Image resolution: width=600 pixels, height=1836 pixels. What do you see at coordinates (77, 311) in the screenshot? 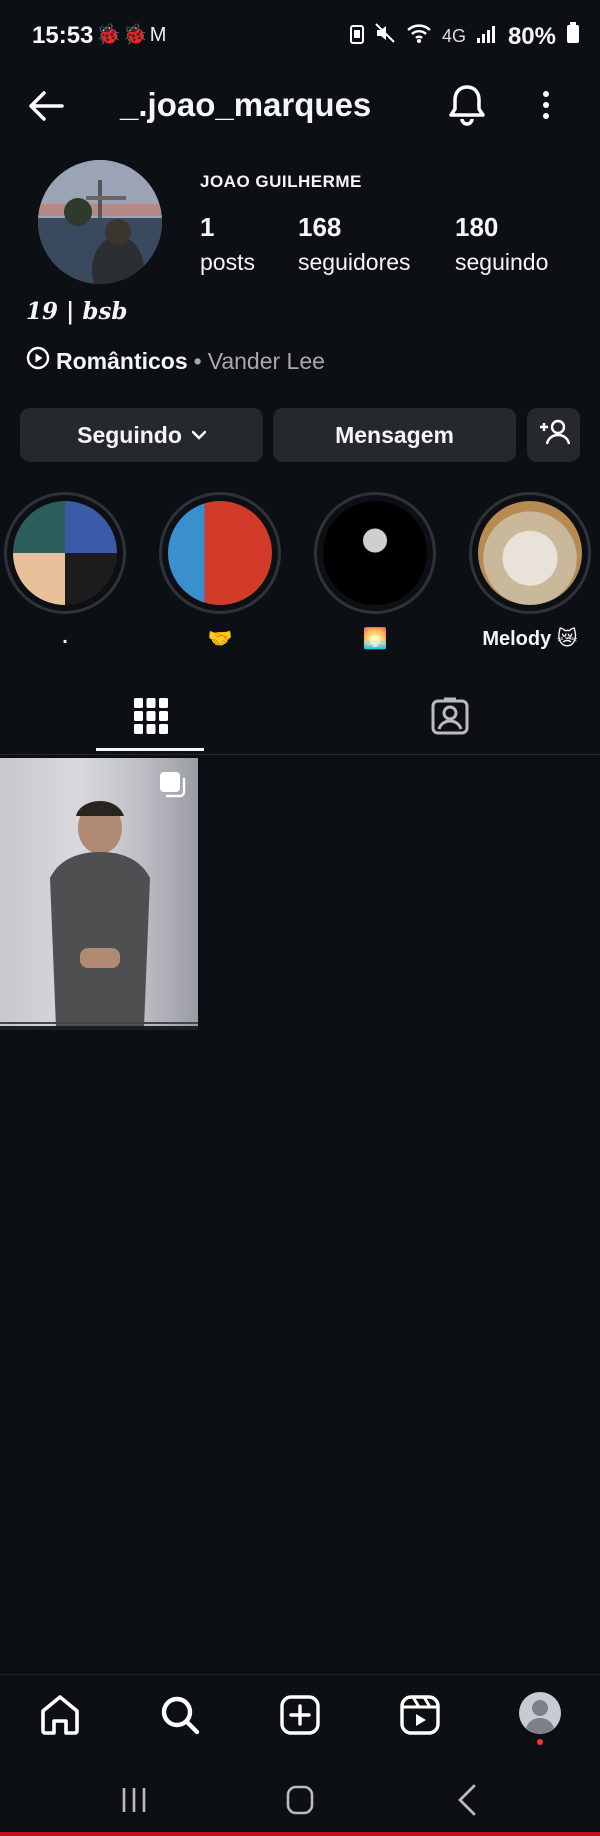
I see `profile-bio: 19 | bsb` at bounding box center [77, 311].